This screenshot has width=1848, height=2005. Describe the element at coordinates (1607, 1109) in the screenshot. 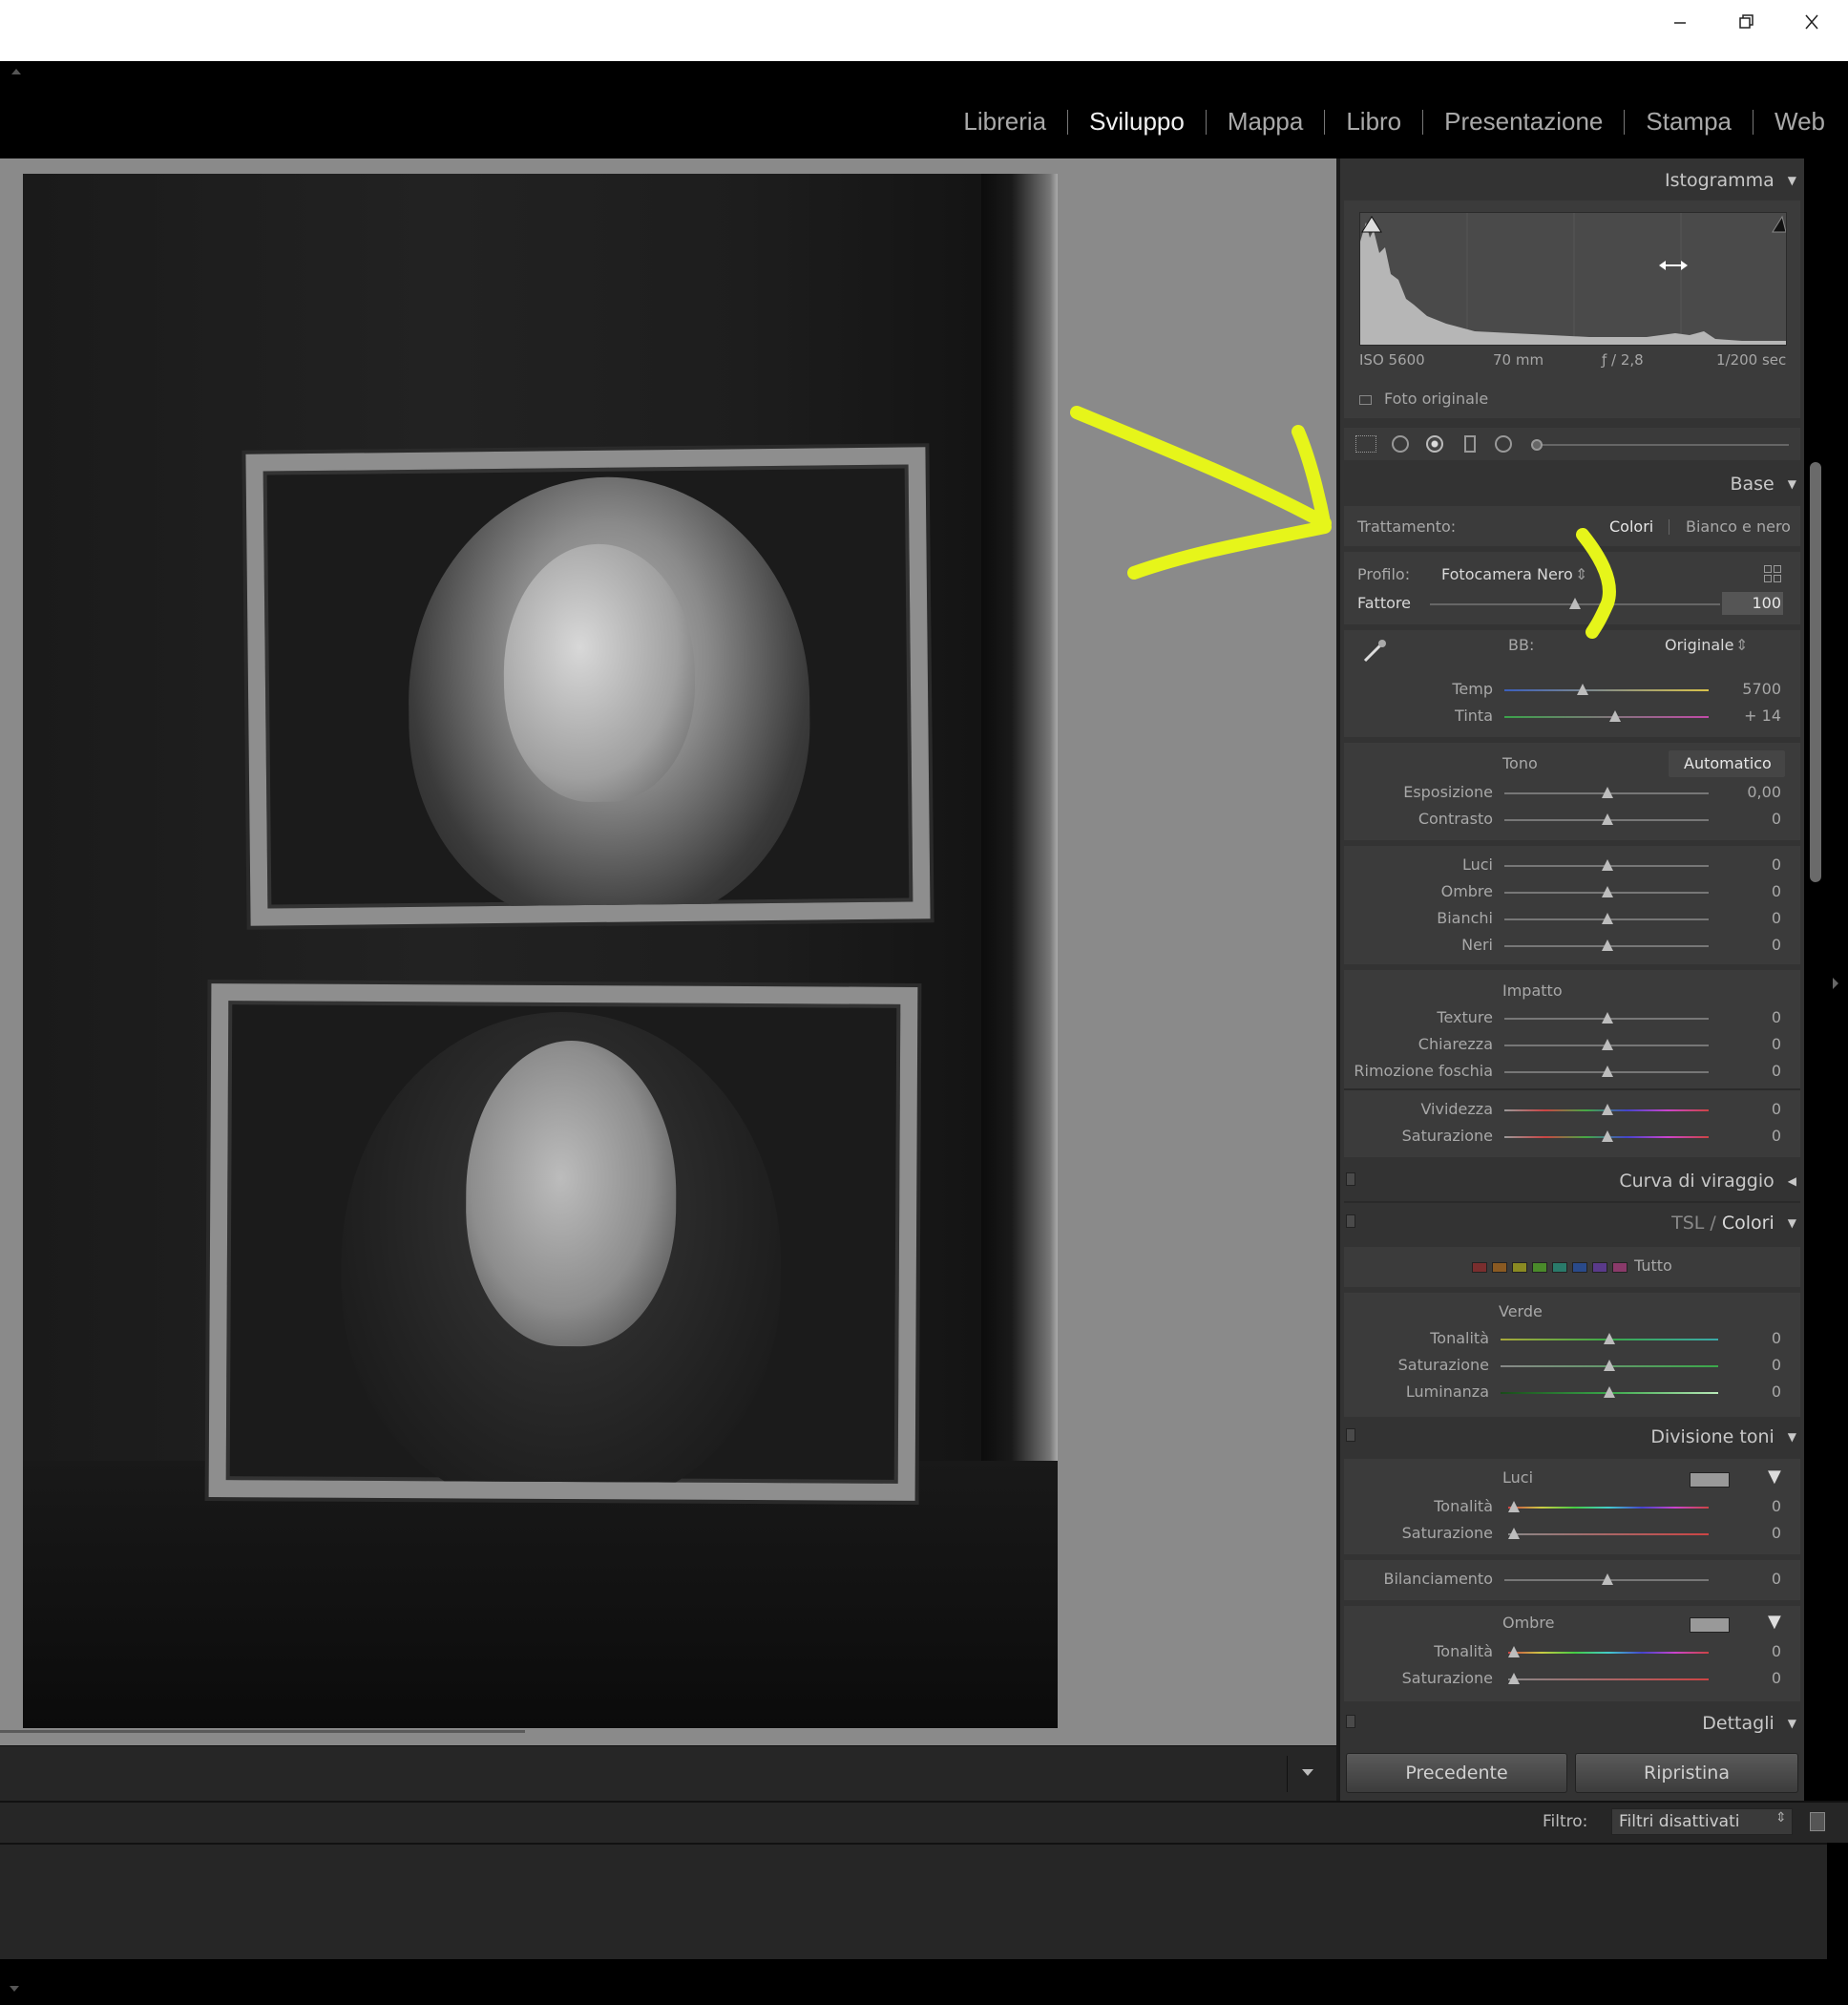

I see `vibrance-slider-thumb` at that location.